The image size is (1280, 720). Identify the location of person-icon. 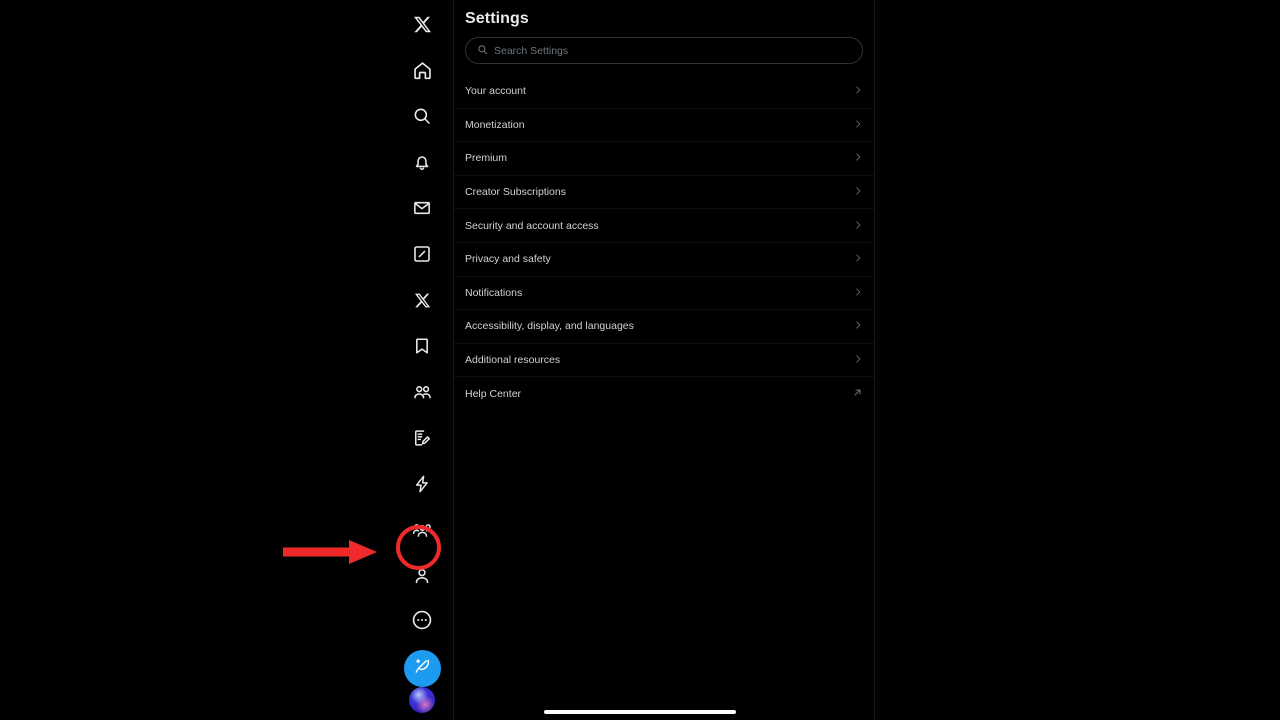
(422, 576).